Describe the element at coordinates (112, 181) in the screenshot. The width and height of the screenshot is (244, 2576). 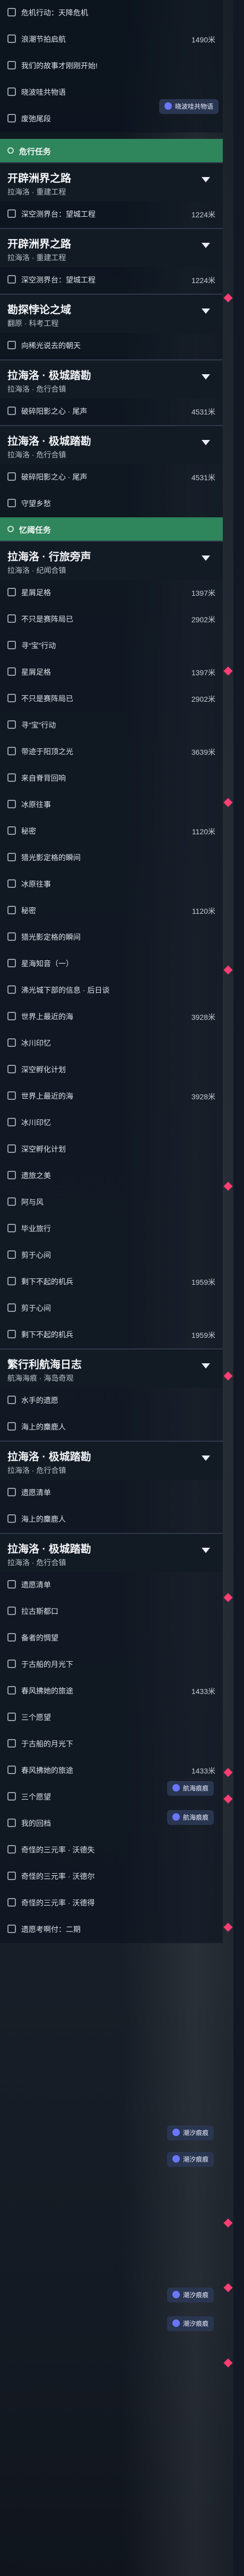
I see `quest-card: 开辟洲界之路 拉海洛 · 重建工程` at that location.